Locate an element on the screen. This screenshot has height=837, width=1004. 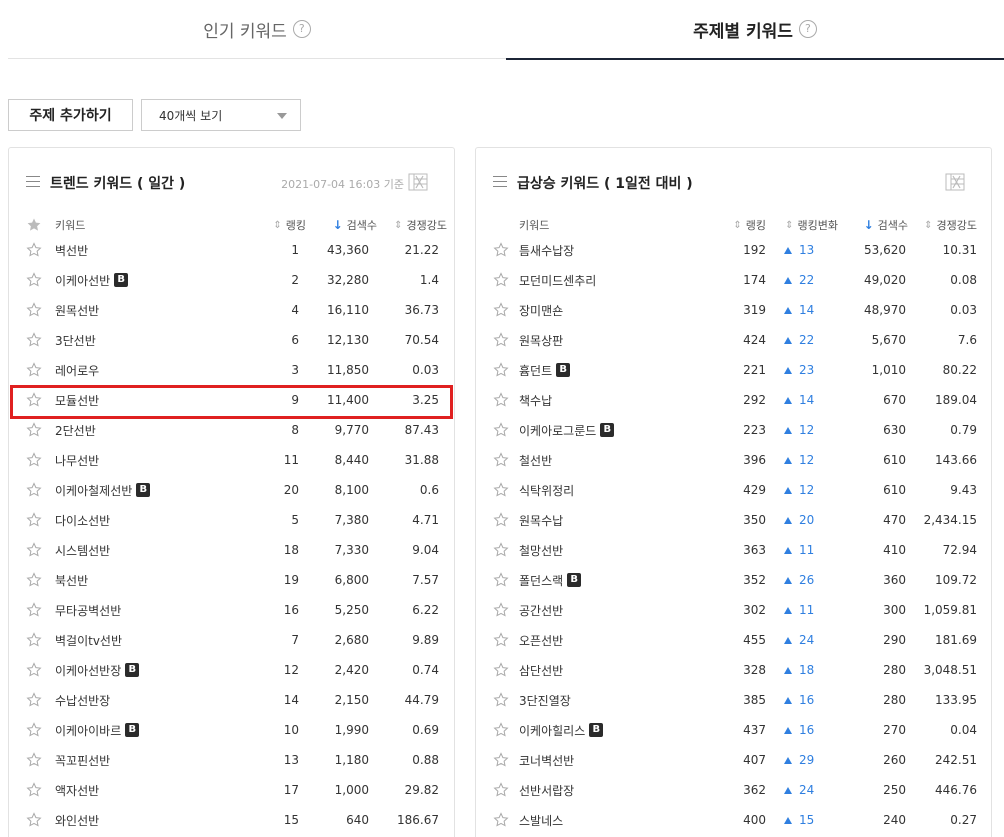
keyword-text: 식탁위정리 is located at coordinates (546, 490).